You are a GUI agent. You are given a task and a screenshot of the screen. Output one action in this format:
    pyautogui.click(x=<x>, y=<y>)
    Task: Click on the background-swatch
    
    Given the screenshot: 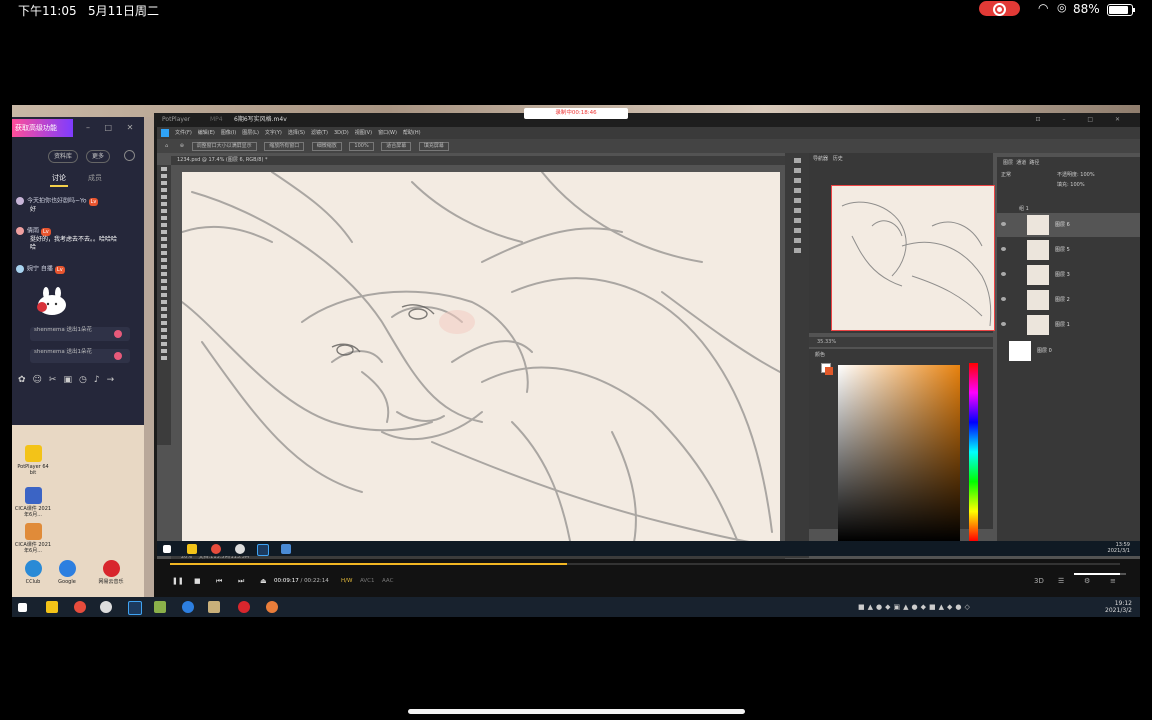 What is the action you would take?
    pyautogui.click(x=829, y=371)
    